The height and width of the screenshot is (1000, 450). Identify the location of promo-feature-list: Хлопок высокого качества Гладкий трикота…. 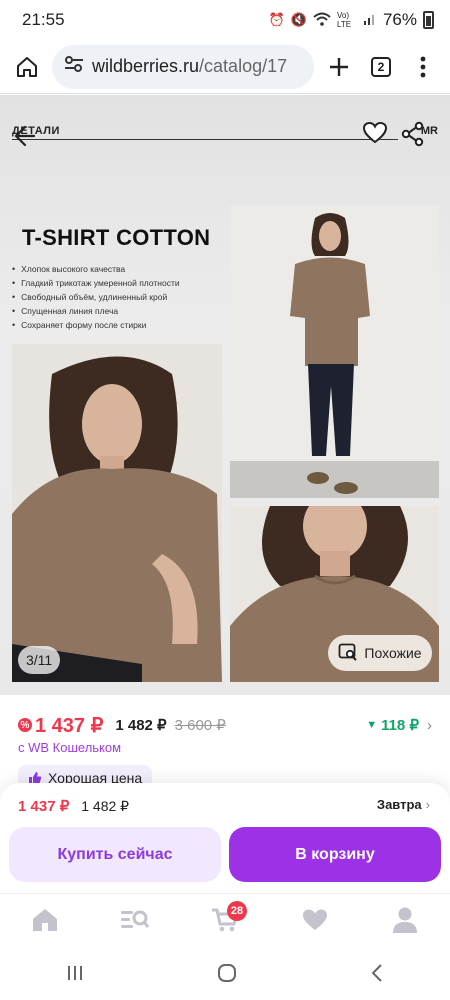
(96, 297).